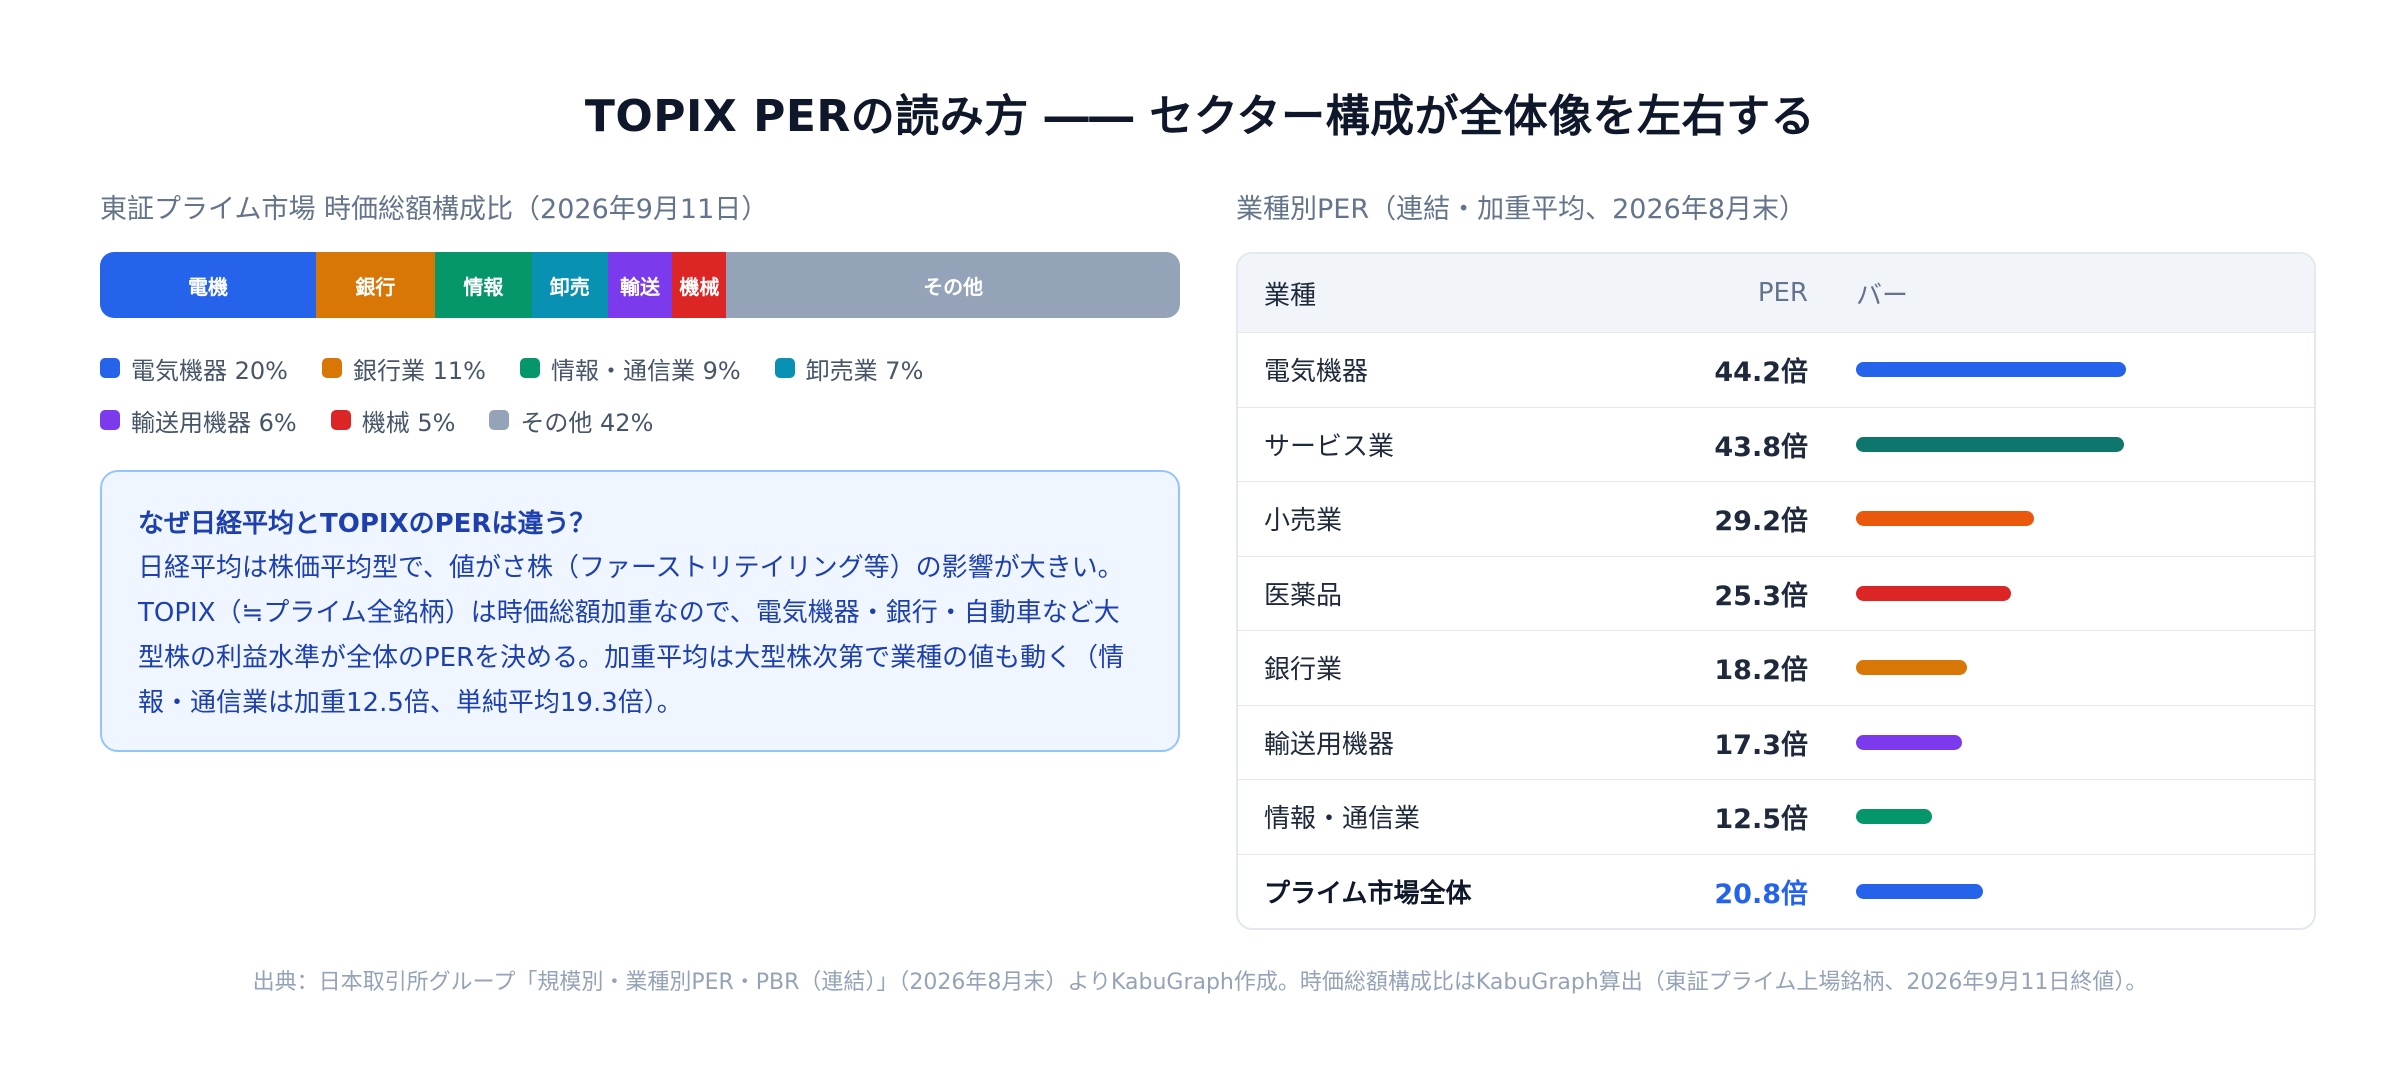 The width and height of the screenshot is (2400, 1080). What do you see at coordinates (209, 370) in the screenshot?
I see `legend-label: 電気機器 20%` at bounding box center [209, 370].